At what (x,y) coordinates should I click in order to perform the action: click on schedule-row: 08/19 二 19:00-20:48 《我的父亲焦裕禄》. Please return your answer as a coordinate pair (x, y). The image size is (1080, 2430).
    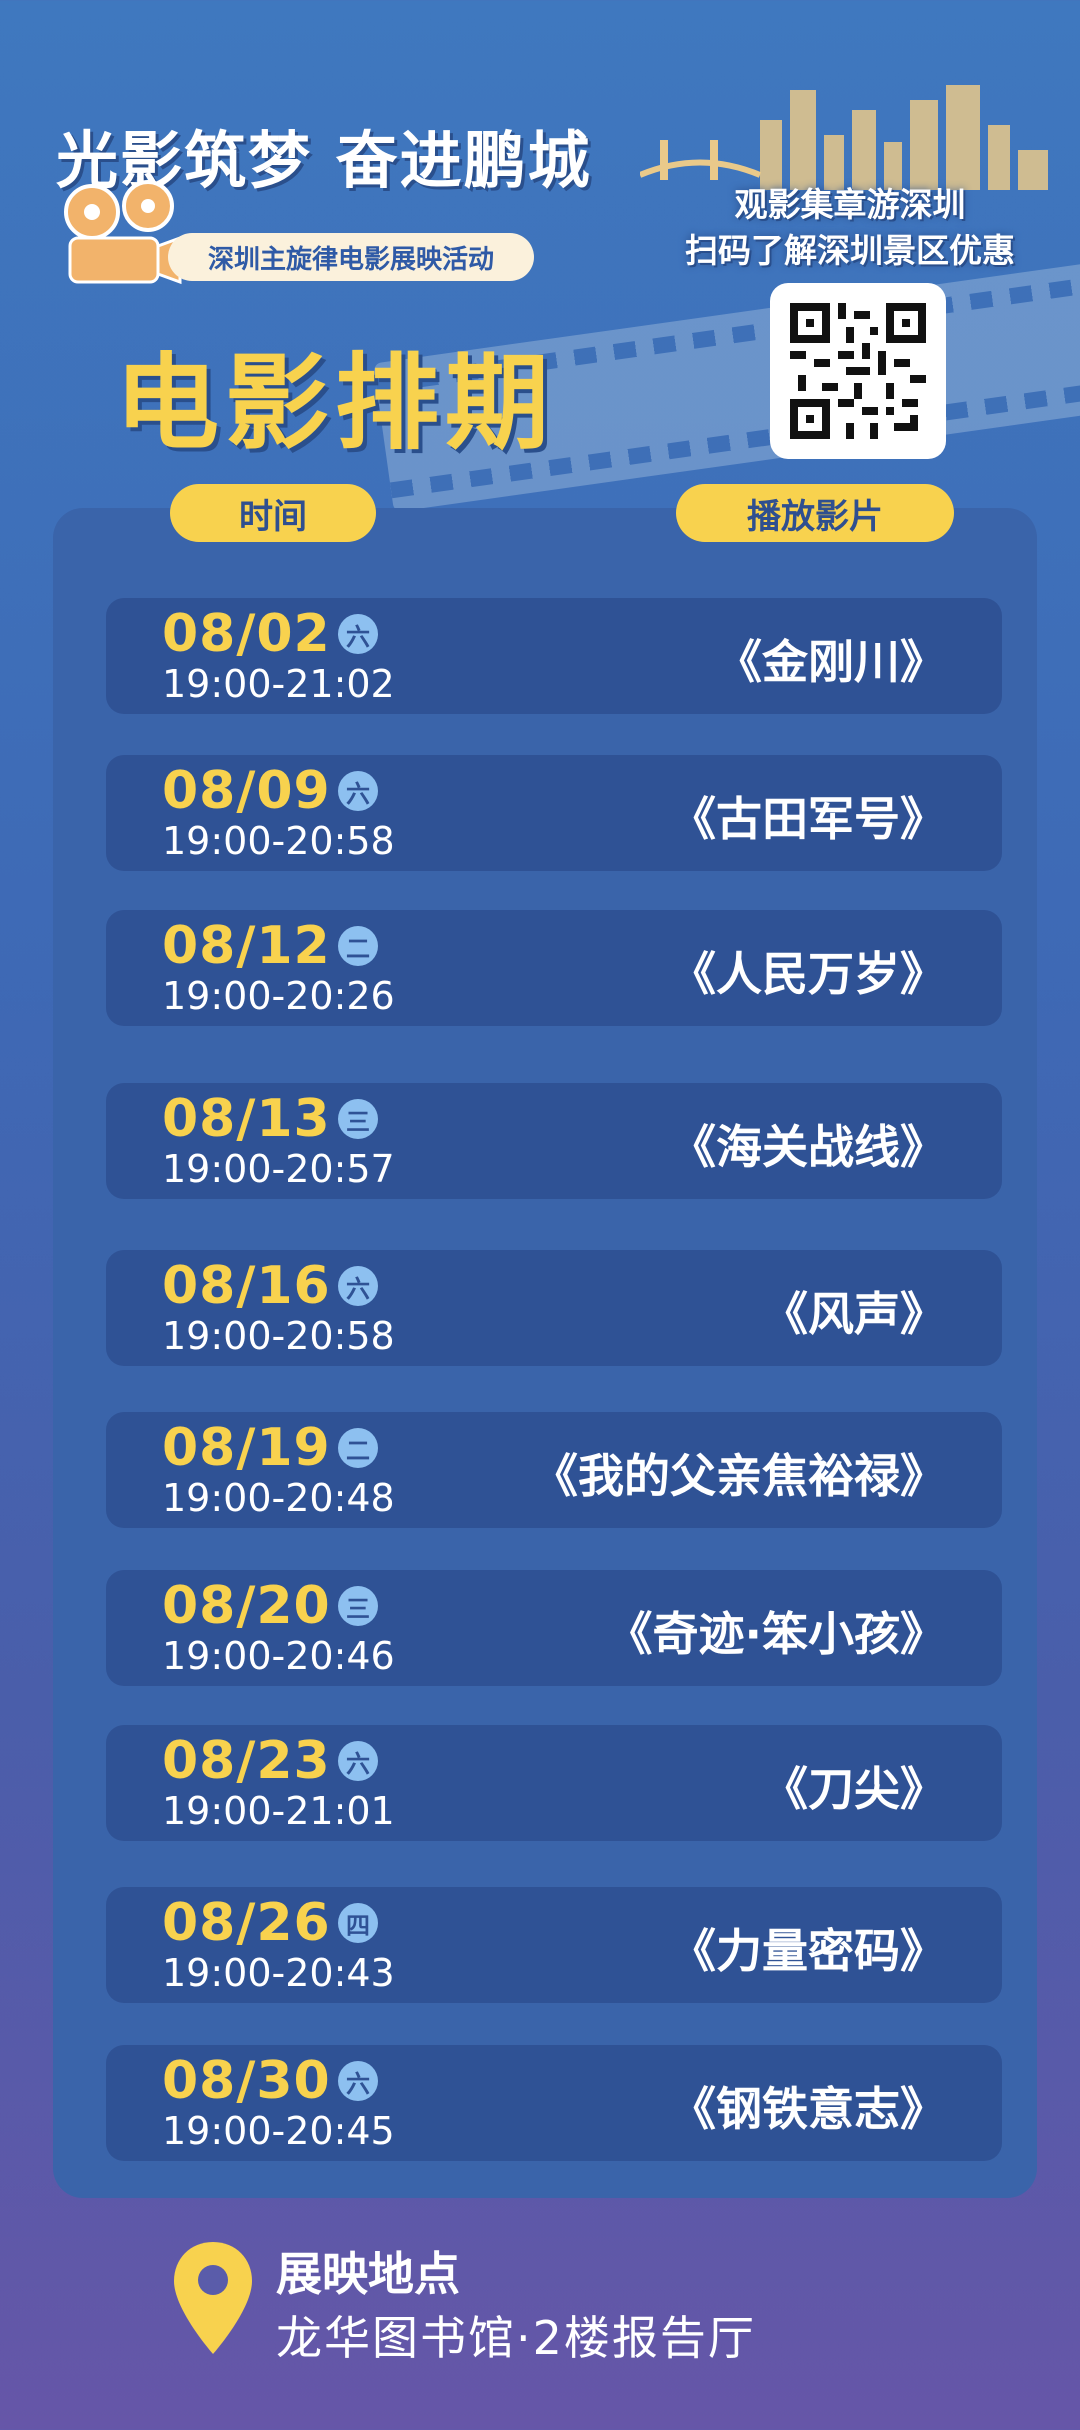
    Looking at the image, I should click on (554, 1470).